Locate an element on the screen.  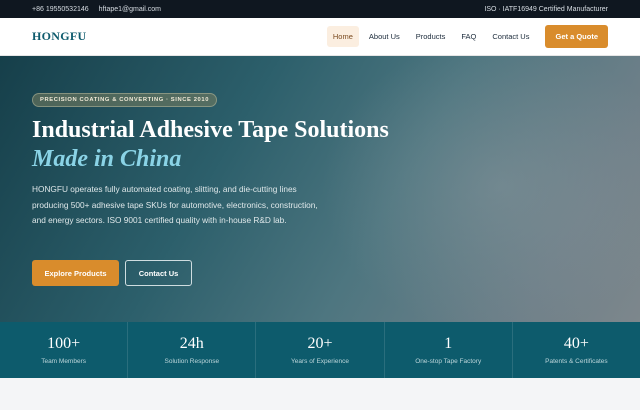
page-continuation is located at coordinates (320, 394).